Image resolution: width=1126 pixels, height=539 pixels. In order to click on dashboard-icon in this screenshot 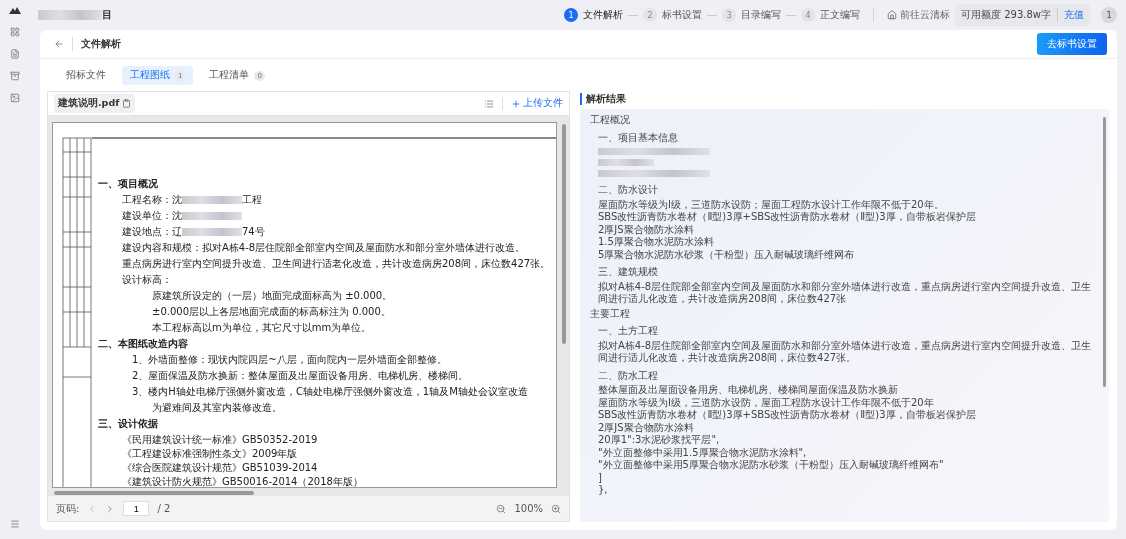, I will do `click(15, 32)`.